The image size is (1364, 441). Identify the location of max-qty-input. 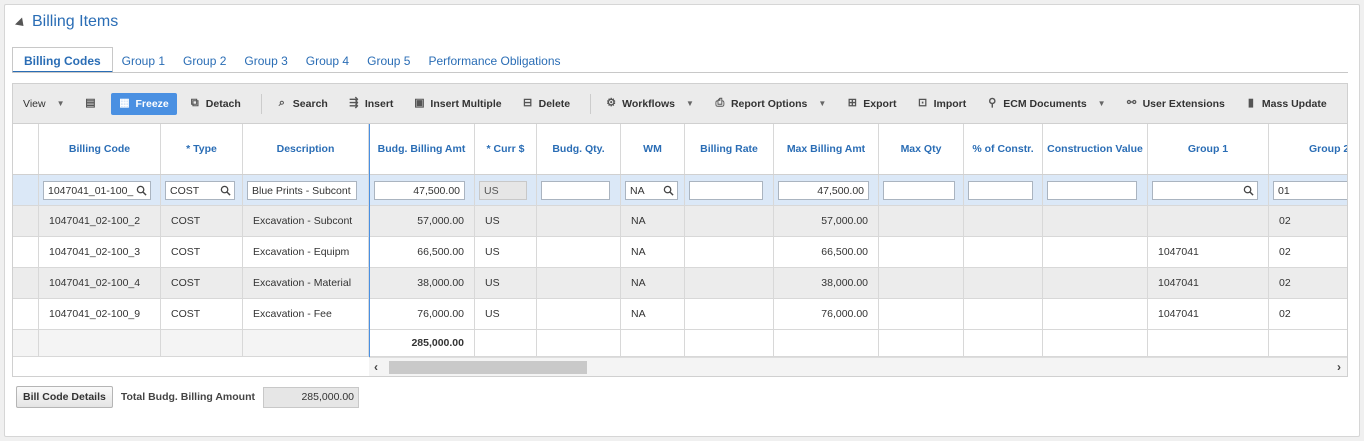
(919, 190).